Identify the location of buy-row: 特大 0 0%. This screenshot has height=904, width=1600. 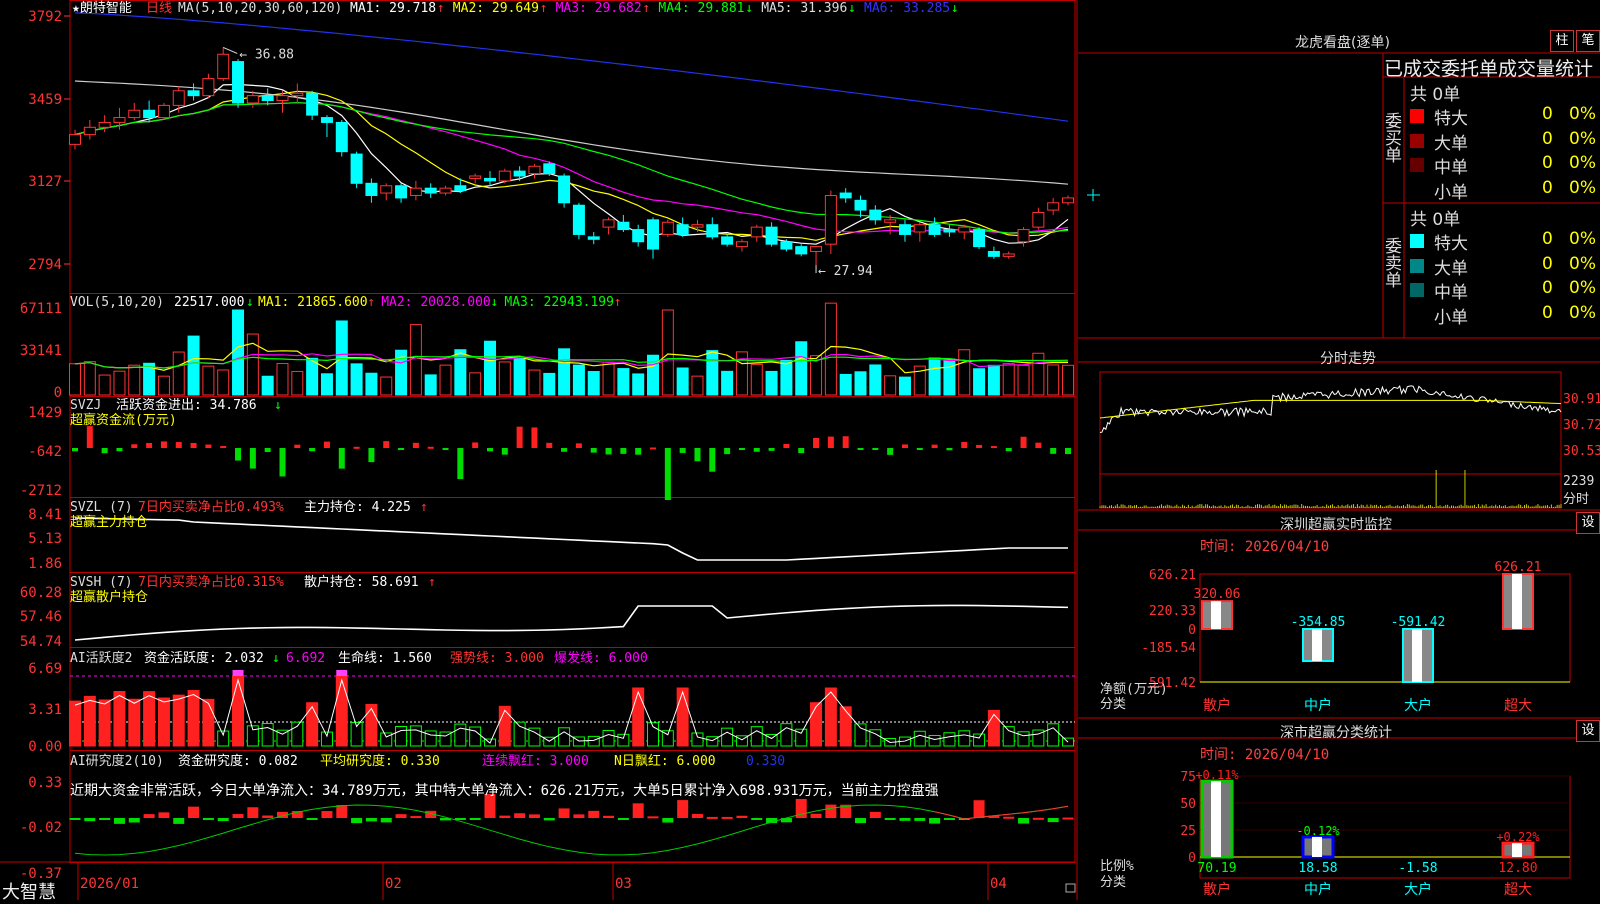
(1502, 116).